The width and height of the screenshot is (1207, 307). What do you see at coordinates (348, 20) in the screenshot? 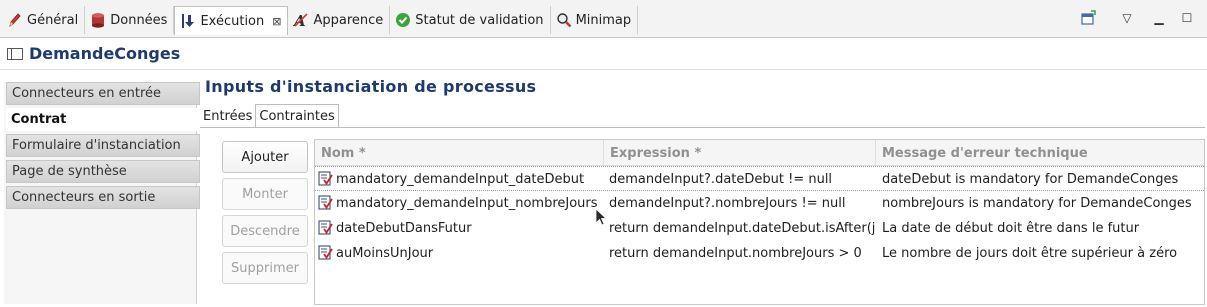
I see `tab-apparence-label: Apparence` at bounding box center [348, 20].